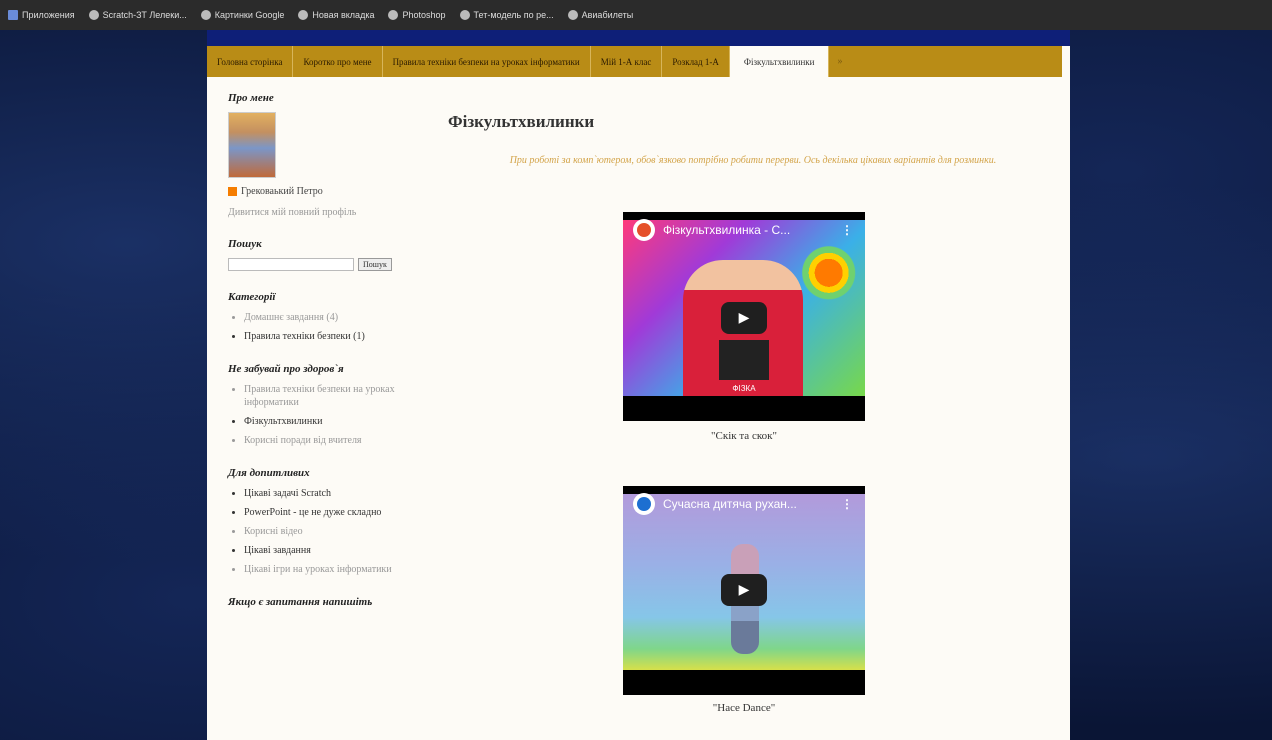 The width and height of the screenshot is (1272, 740). Describe the element at coordinates (744, 708) in the screenshot. I see `video-caption-2: "Hace Dance"` at that location.